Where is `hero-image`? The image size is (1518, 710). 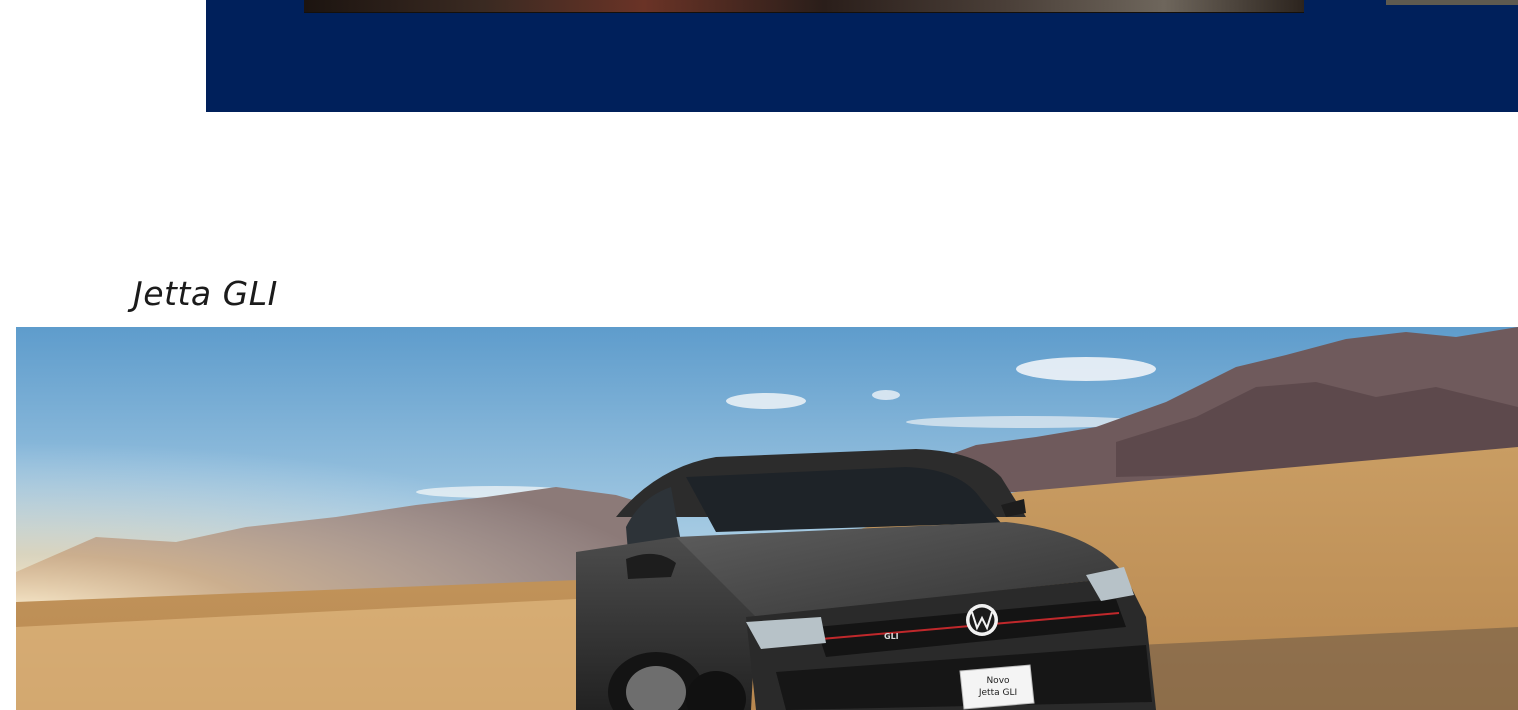
hero-image is located at coordinates (804, 6).